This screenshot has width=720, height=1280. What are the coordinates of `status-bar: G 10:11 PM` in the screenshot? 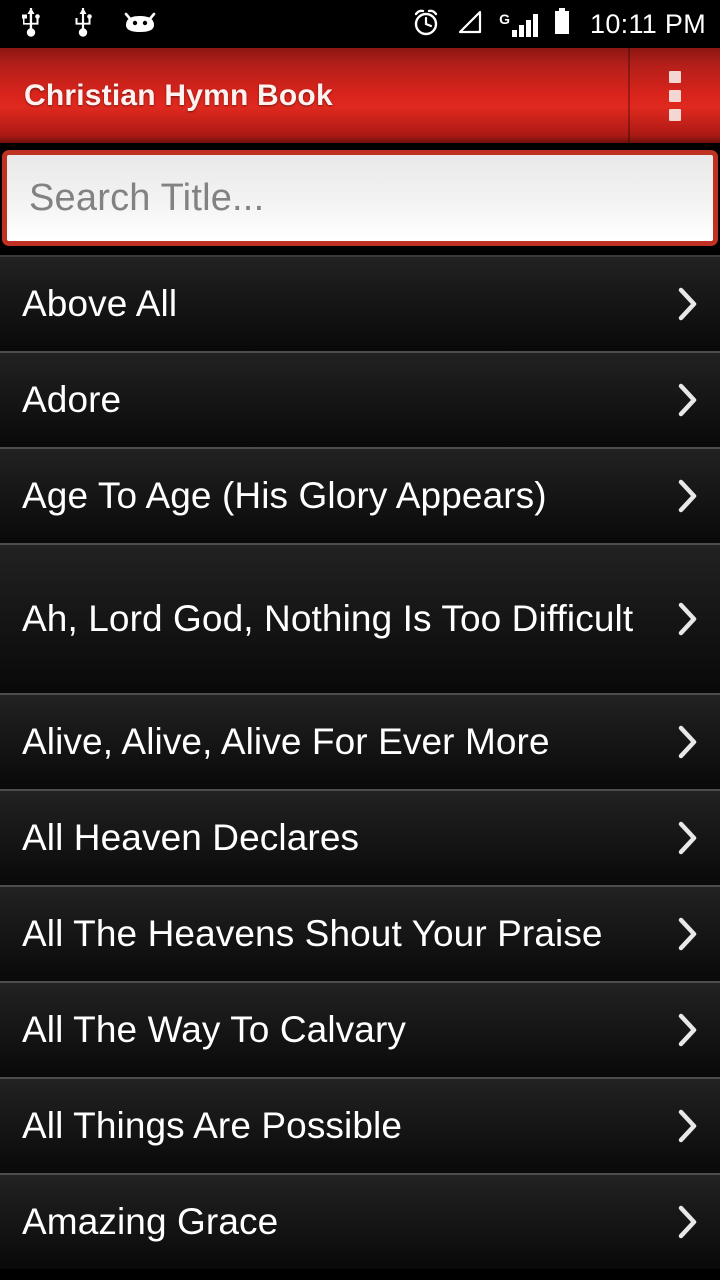 It's located at (360, 24).